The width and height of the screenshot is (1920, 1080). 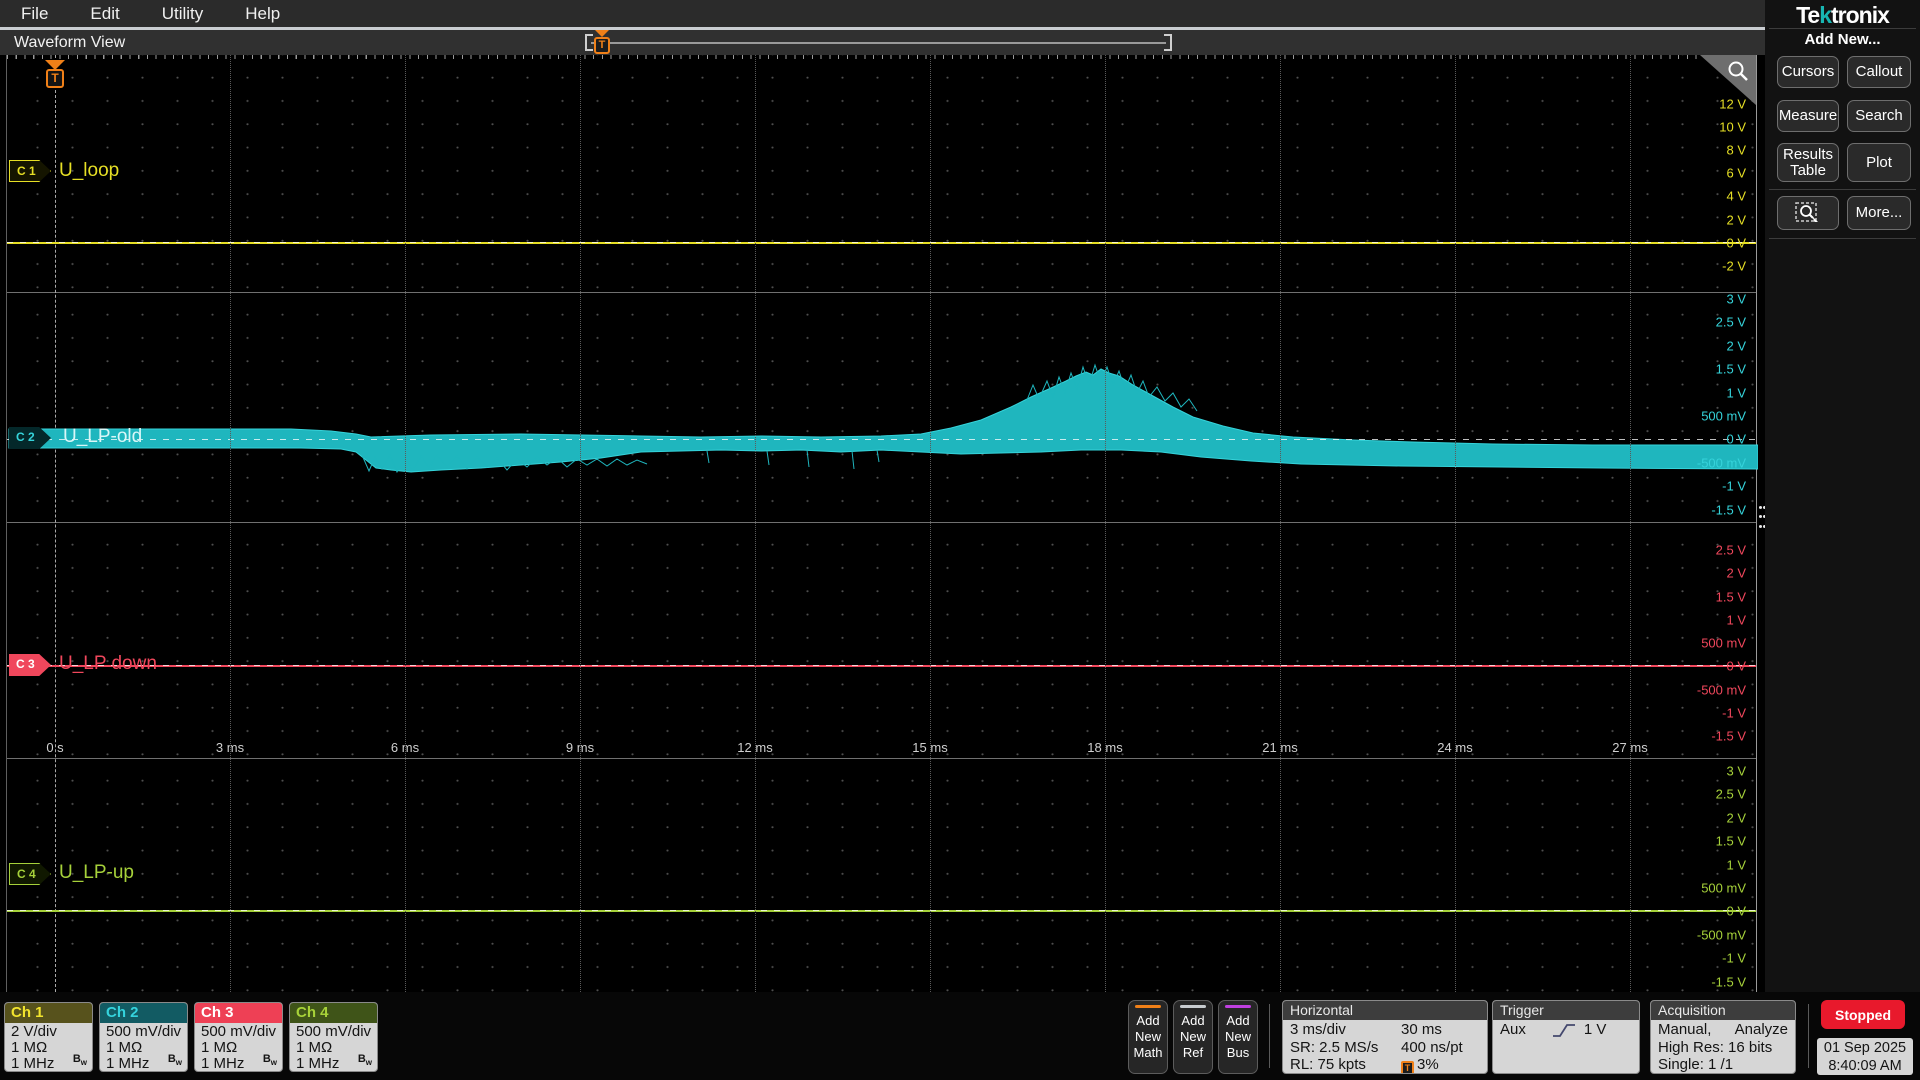 I want to click on datetime-display: 01 Sep 2025 8:40:09 AM, so click(x=1865, y=1056).